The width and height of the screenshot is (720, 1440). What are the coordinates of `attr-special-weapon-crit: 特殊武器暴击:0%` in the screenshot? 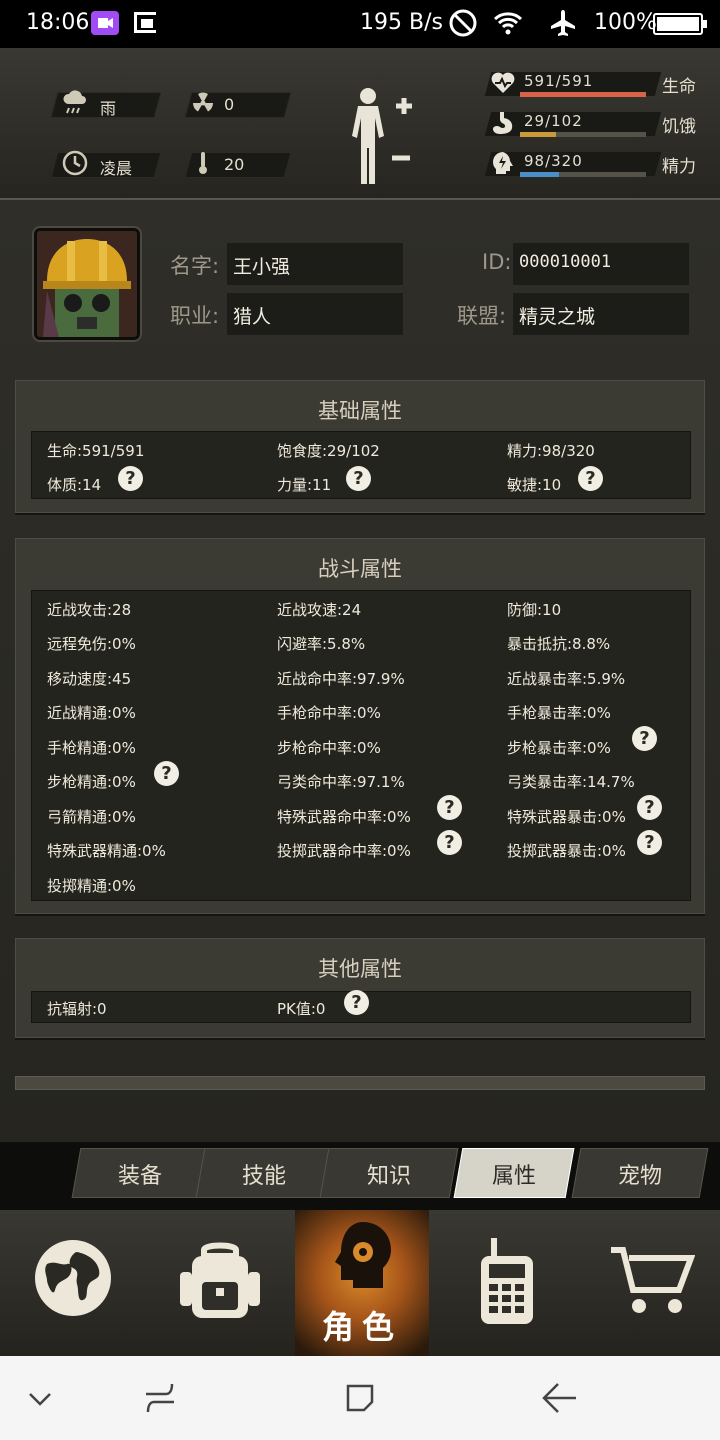 It's located at (566, 817).